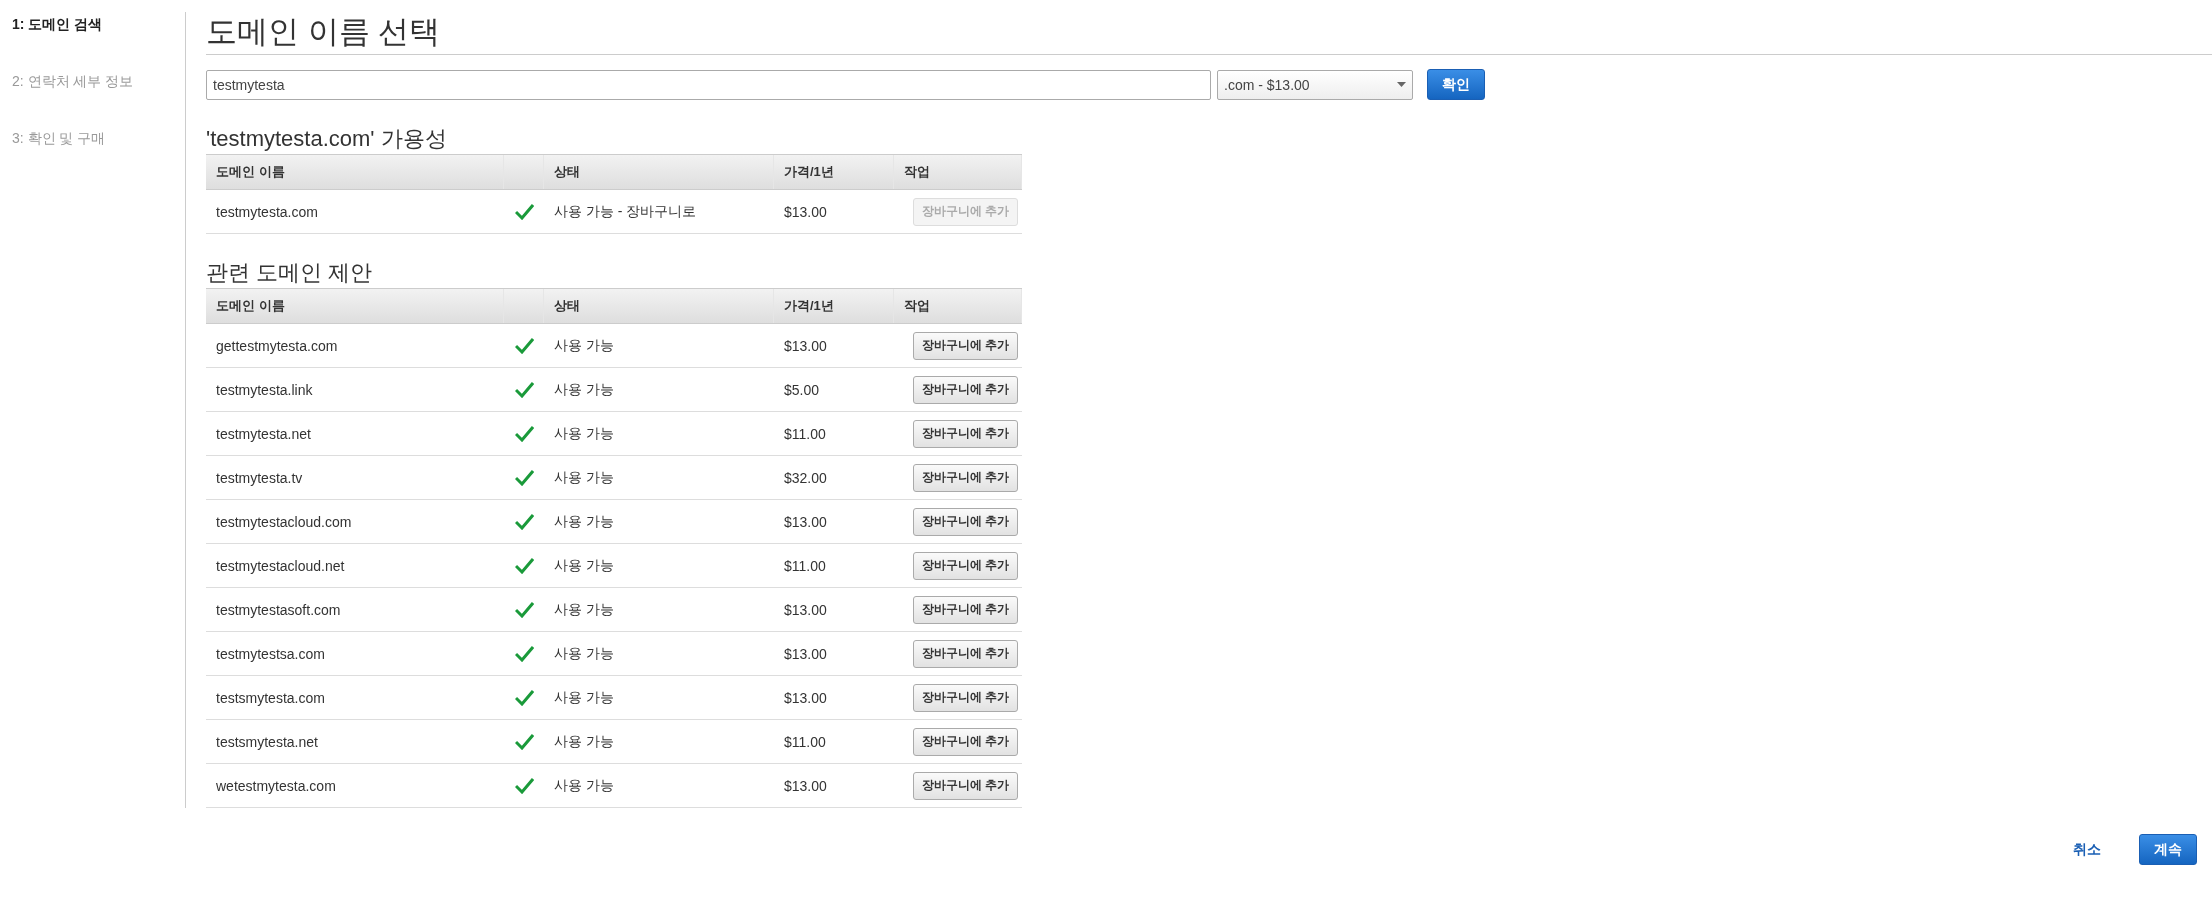 Image resolution: width=2212 pixels, height=920 pixels. What do you see at coordinates (2087, 849) in the screenshot?
I see `cancel-link: 취소` at bounding box center [2087, 849].